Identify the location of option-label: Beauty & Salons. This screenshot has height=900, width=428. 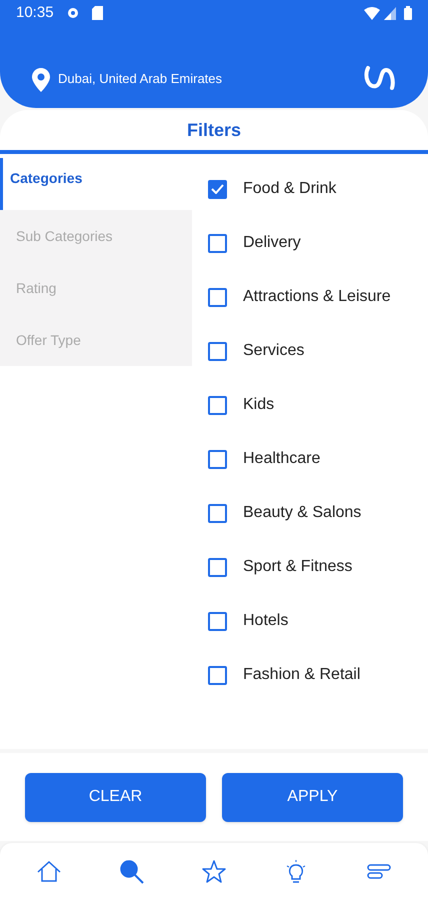
(302, 513).